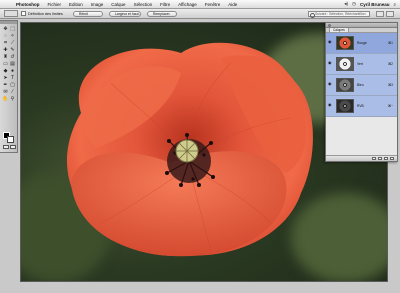  I want to click on channel-name: Bleu, so click(360, 85).